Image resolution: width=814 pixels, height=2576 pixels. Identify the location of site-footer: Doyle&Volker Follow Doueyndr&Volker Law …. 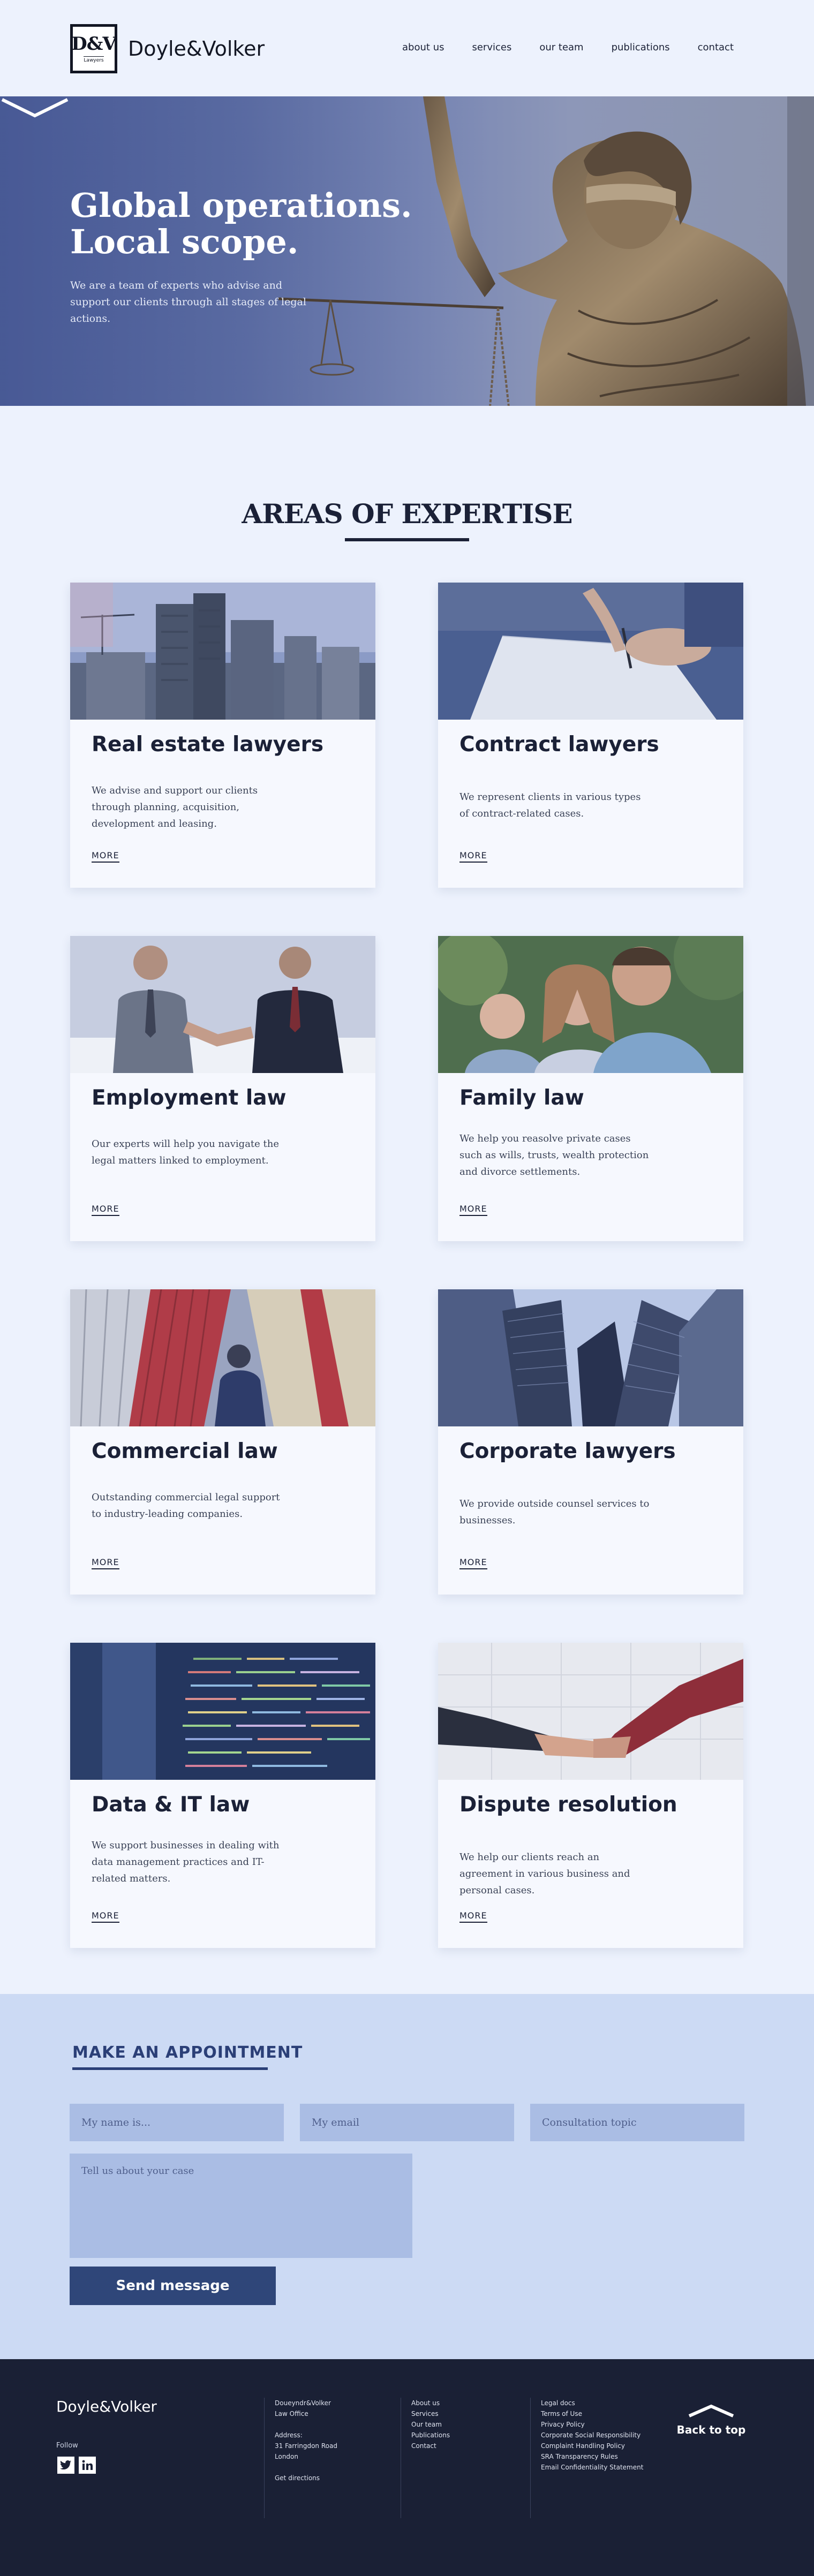
(407, 2467).